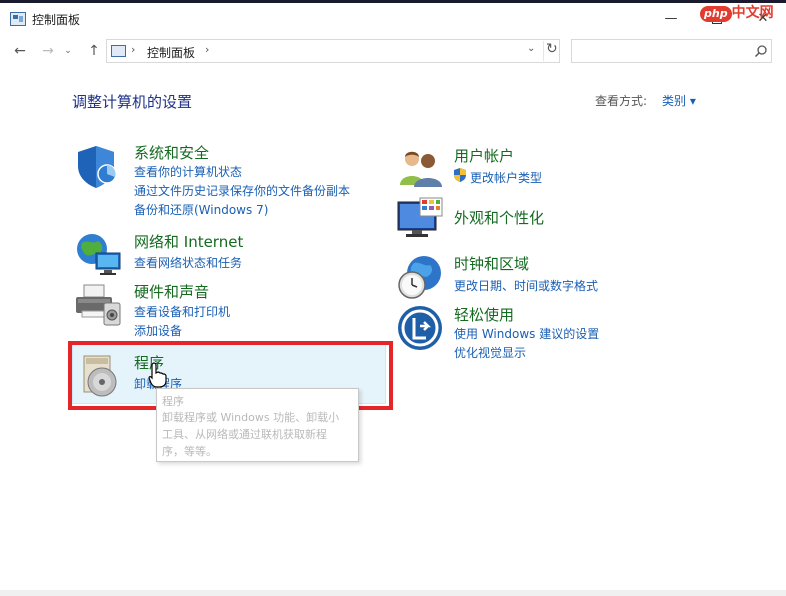 The height and width of the screenshot is (596, 786). I want to click on watermark-badge: php, so click(716, 14).